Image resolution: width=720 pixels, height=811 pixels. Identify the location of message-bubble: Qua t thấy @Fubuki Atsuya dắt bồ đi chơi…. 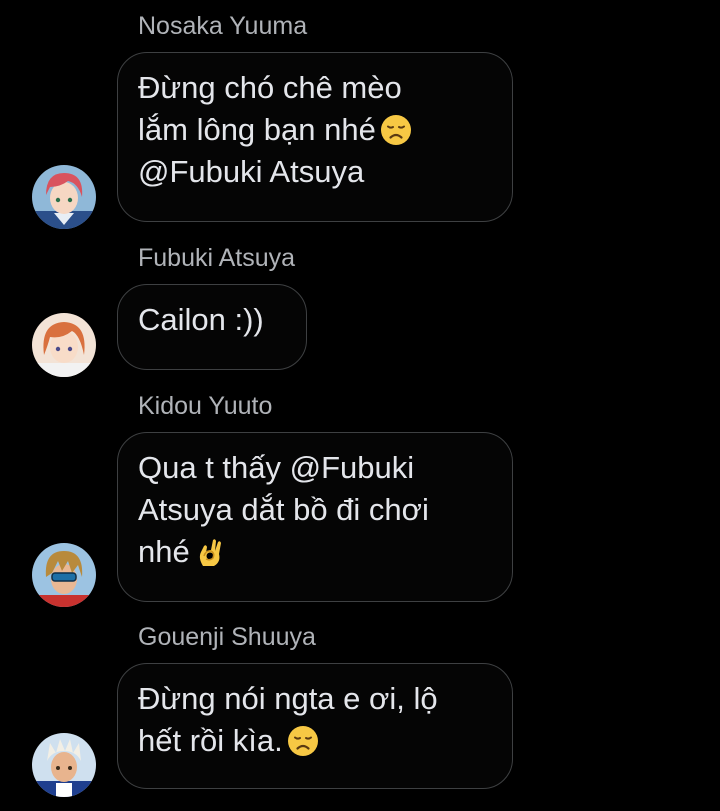
(315, 517).